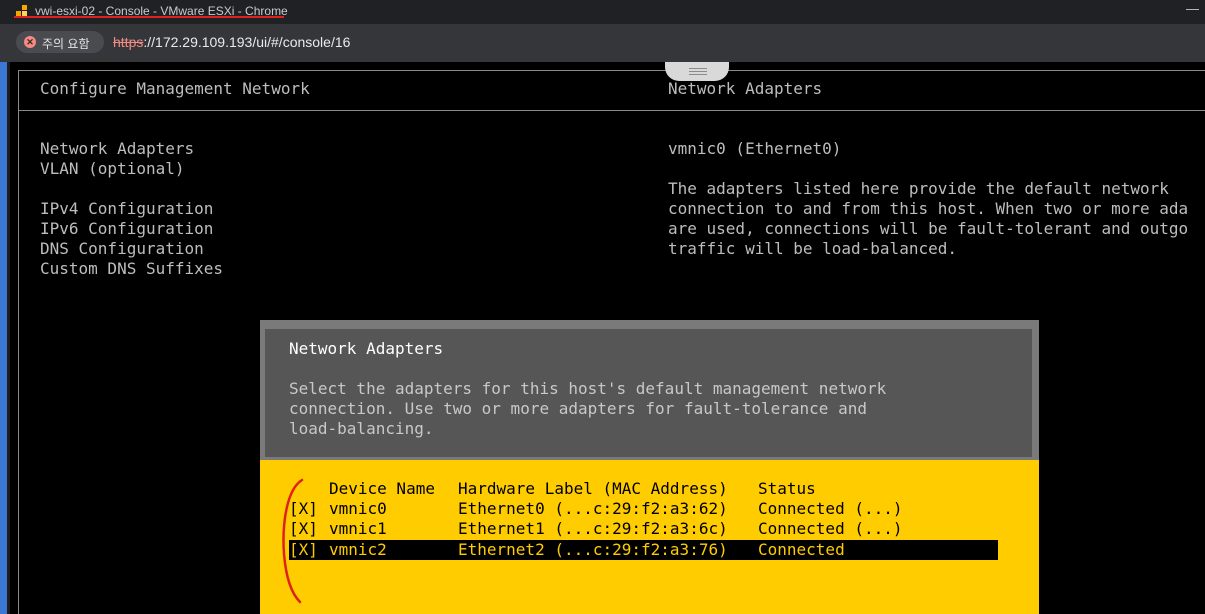  Describe the element at coordinates (5, 338) in the screenshot. I see `browser-left-edge` at that location.